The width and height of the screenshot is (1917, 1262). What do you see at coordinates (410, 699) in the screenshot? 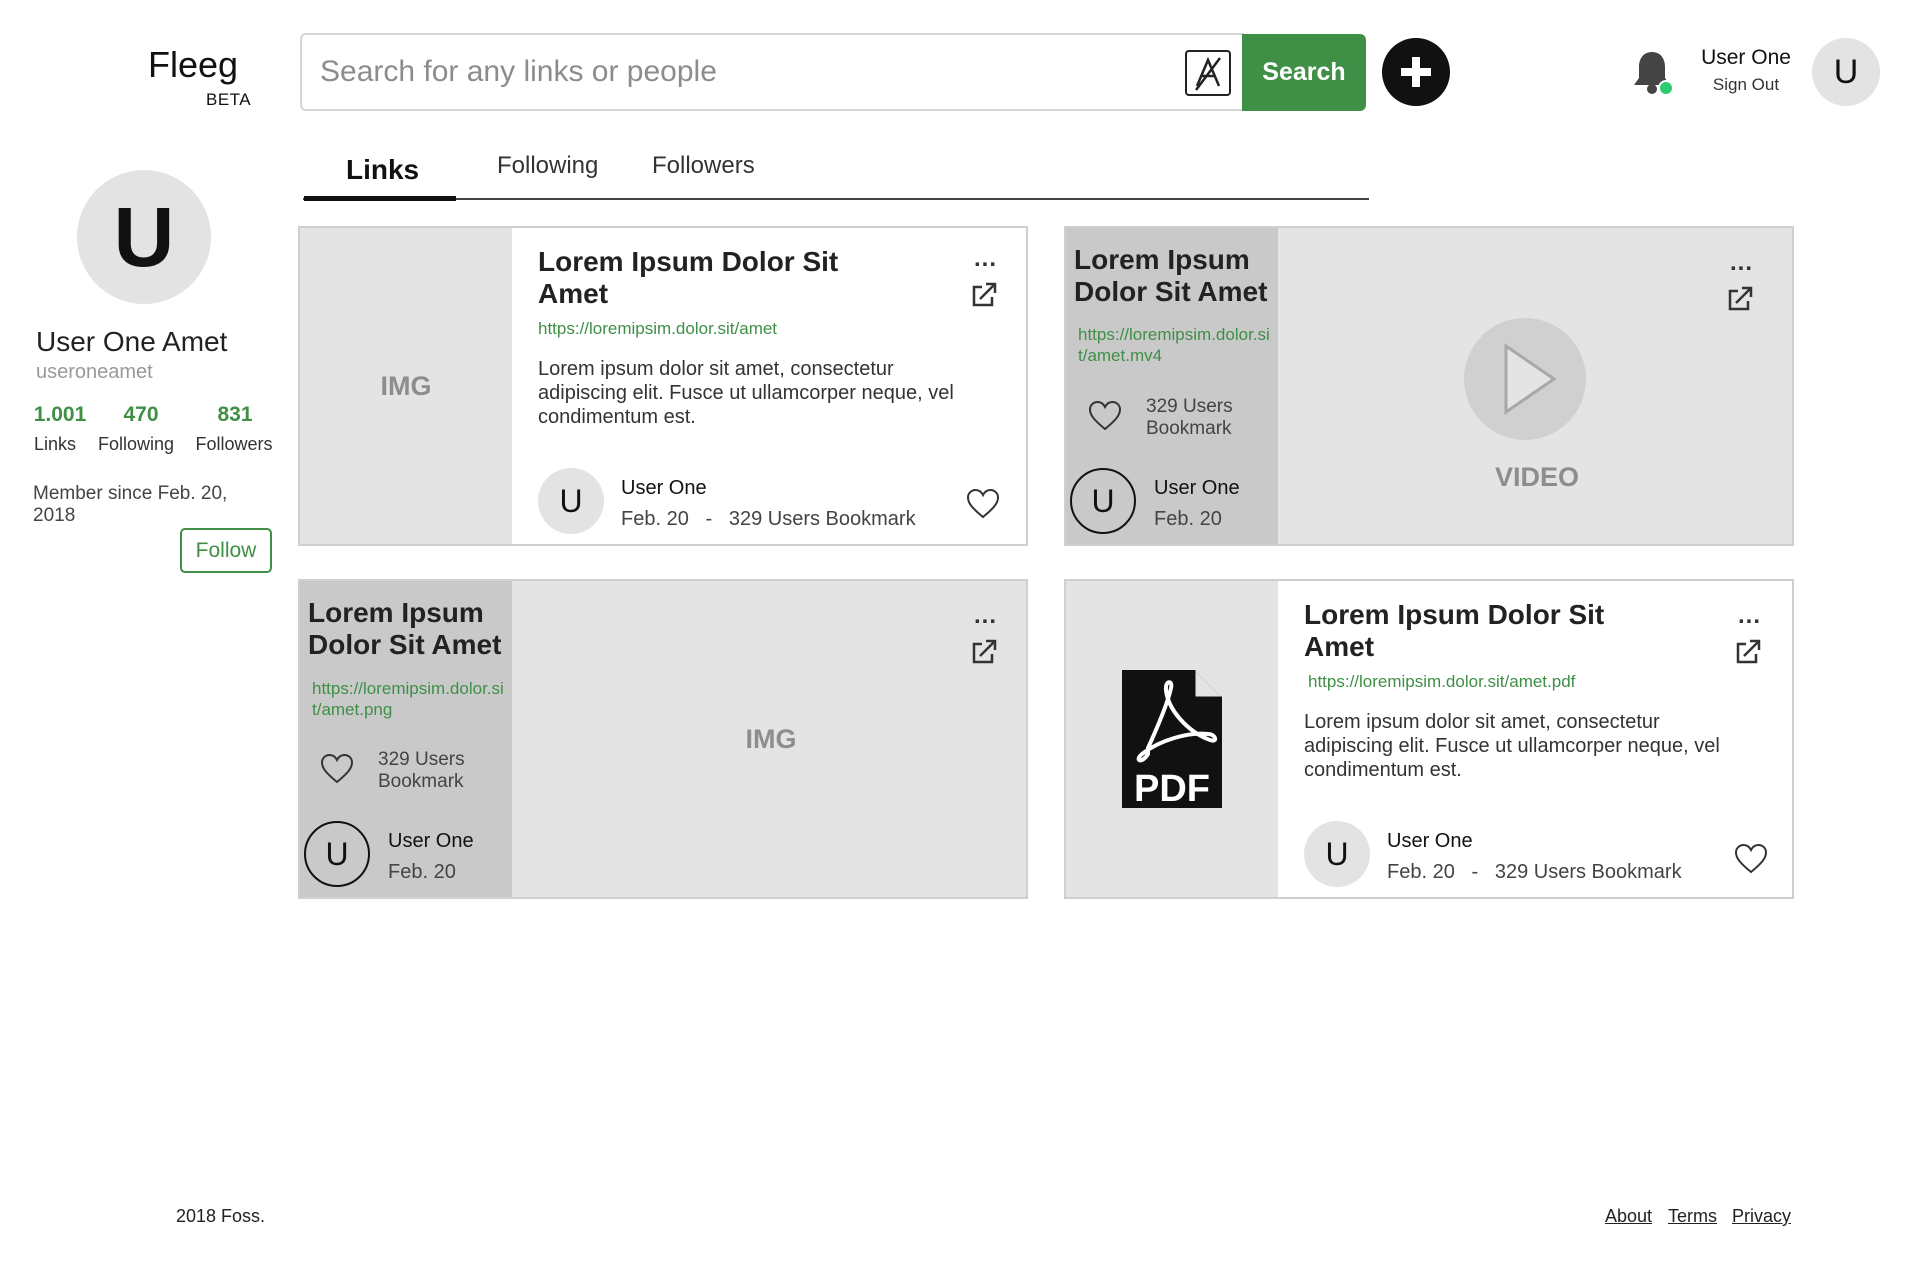
I see `card-url: https://loremipsim.dolor.sit/amet.png` at bounding box center [410, 699].